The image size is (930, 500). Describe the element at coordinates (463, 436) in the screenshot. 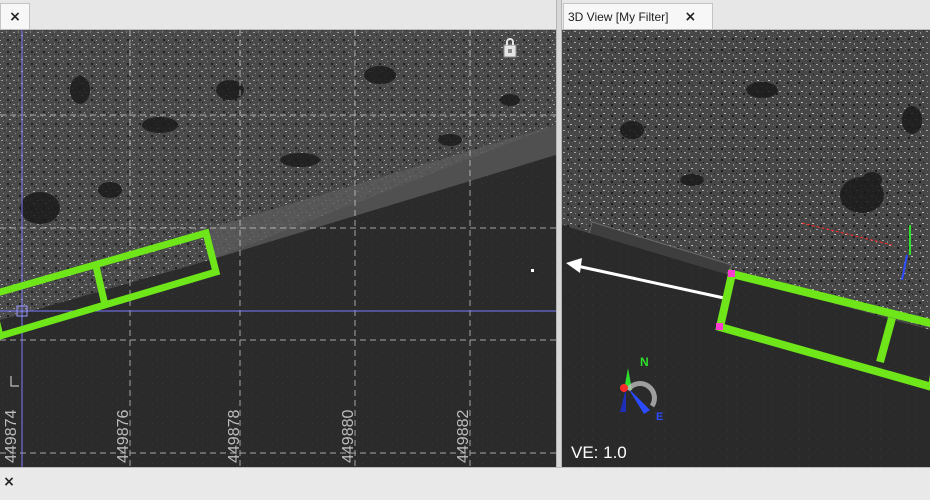

I see `grid-tick-label: 449882` at that location.